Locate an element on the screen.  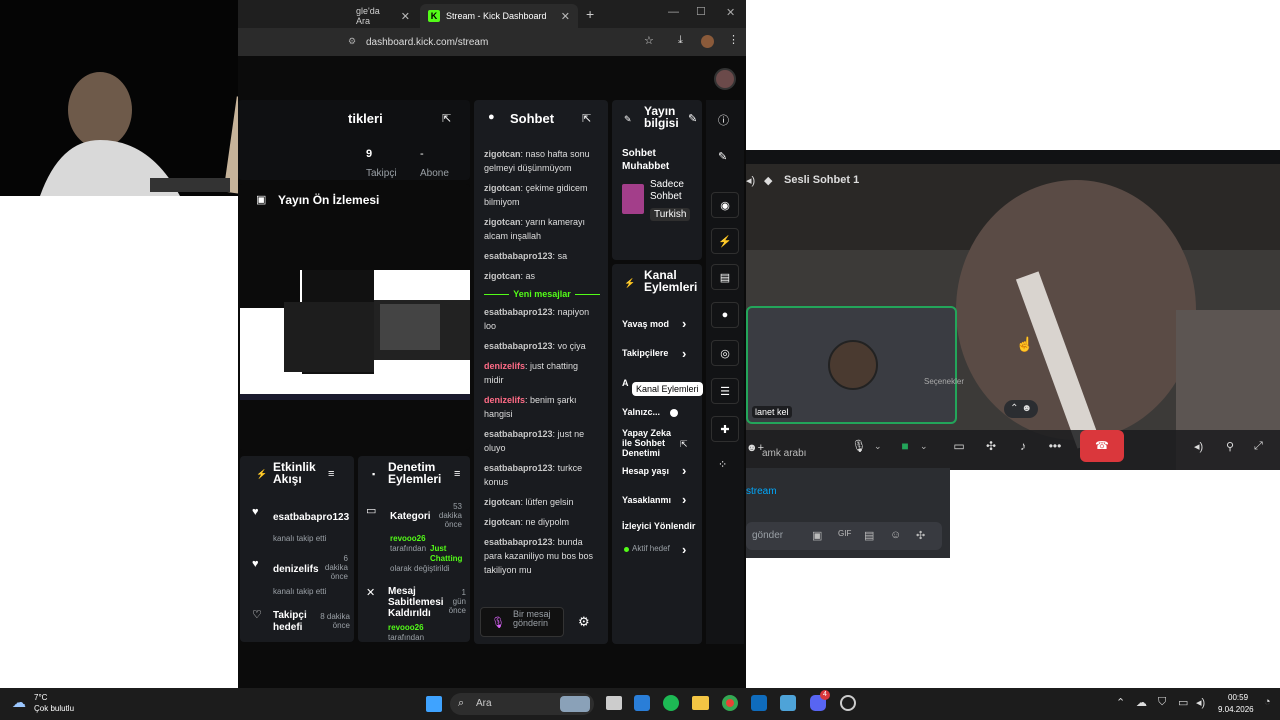
settings-gear-icon: ⚙ is located at coordinates (584, 622).